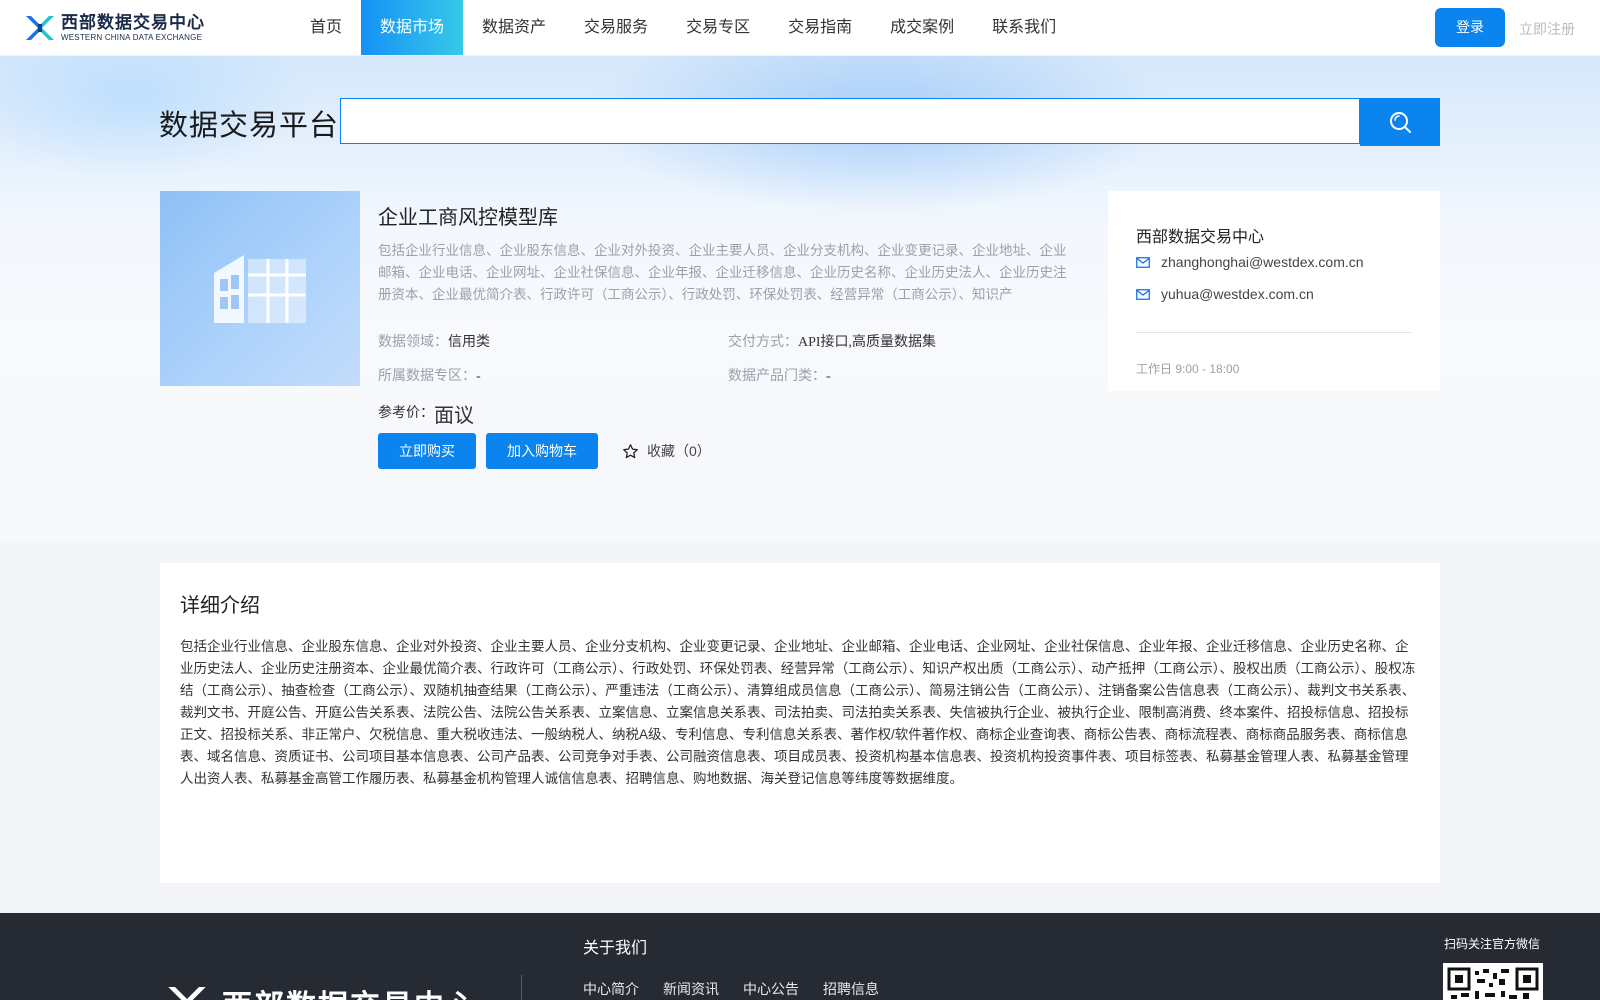  Describe the element at coordinates (679, 451) in the screenshot. I see `favorite-label: 收藏（0）` at that location.